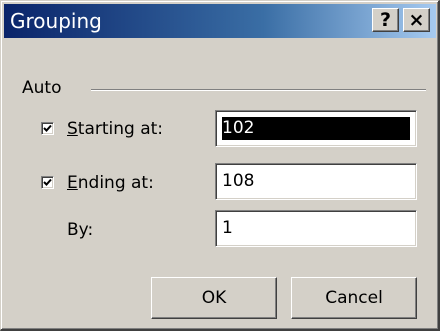 This screenshot has height=331, width=440. Describe the element at coordinates (214, 298) in the screenshot. I see `ok-button: OK` at that location.